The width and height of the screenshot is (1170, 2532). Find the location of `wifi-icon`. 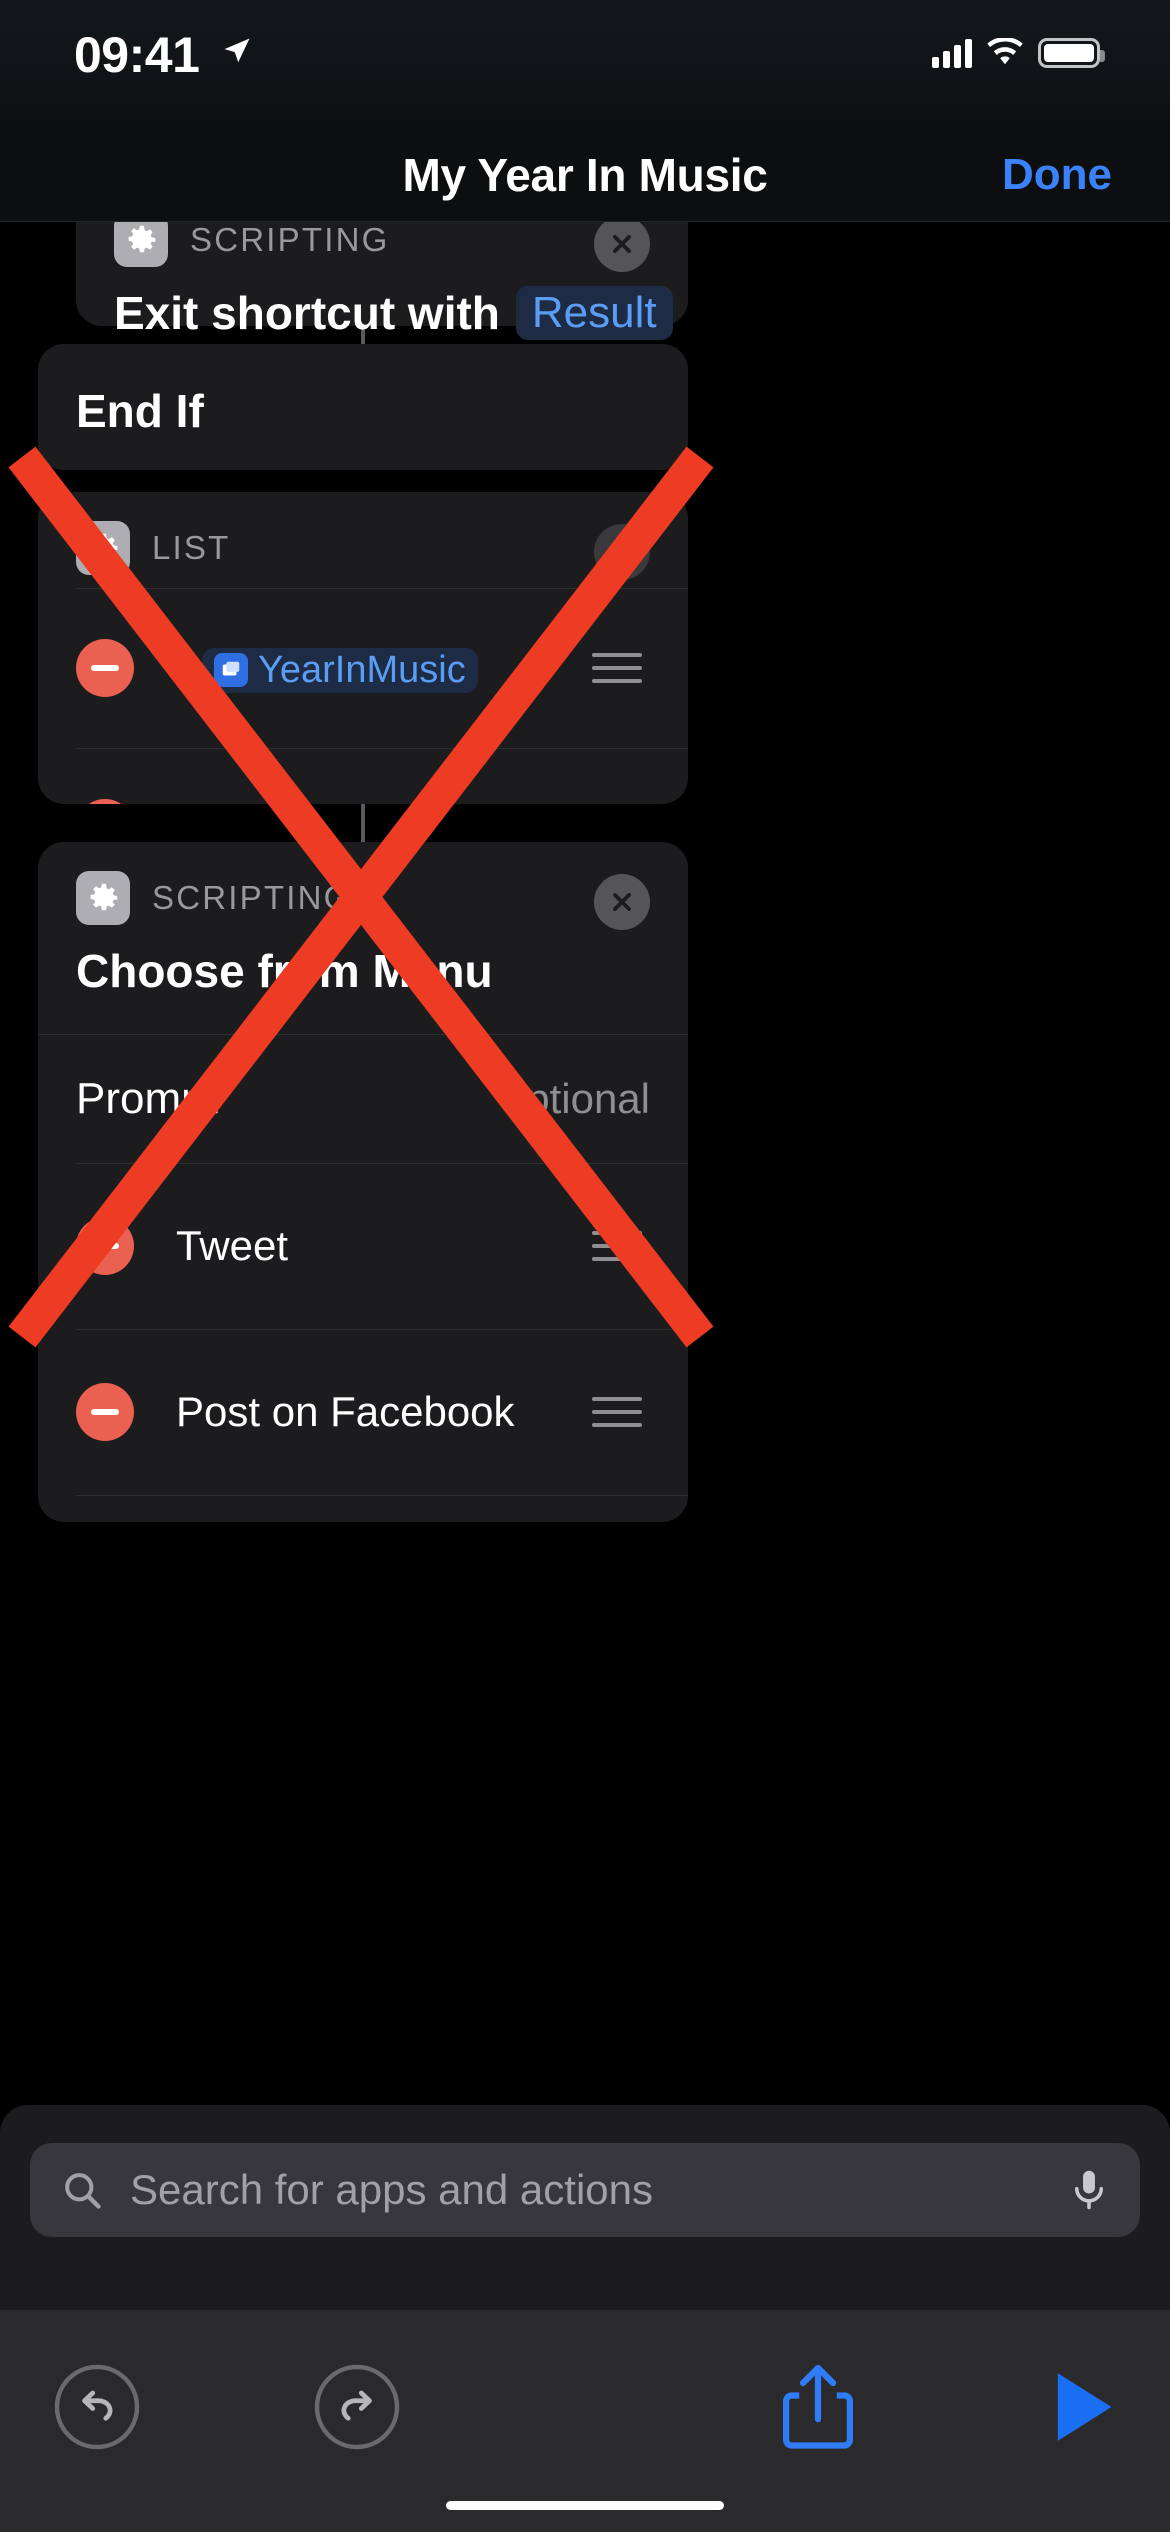

wifi-icon is located at coordinates (1005, 51).